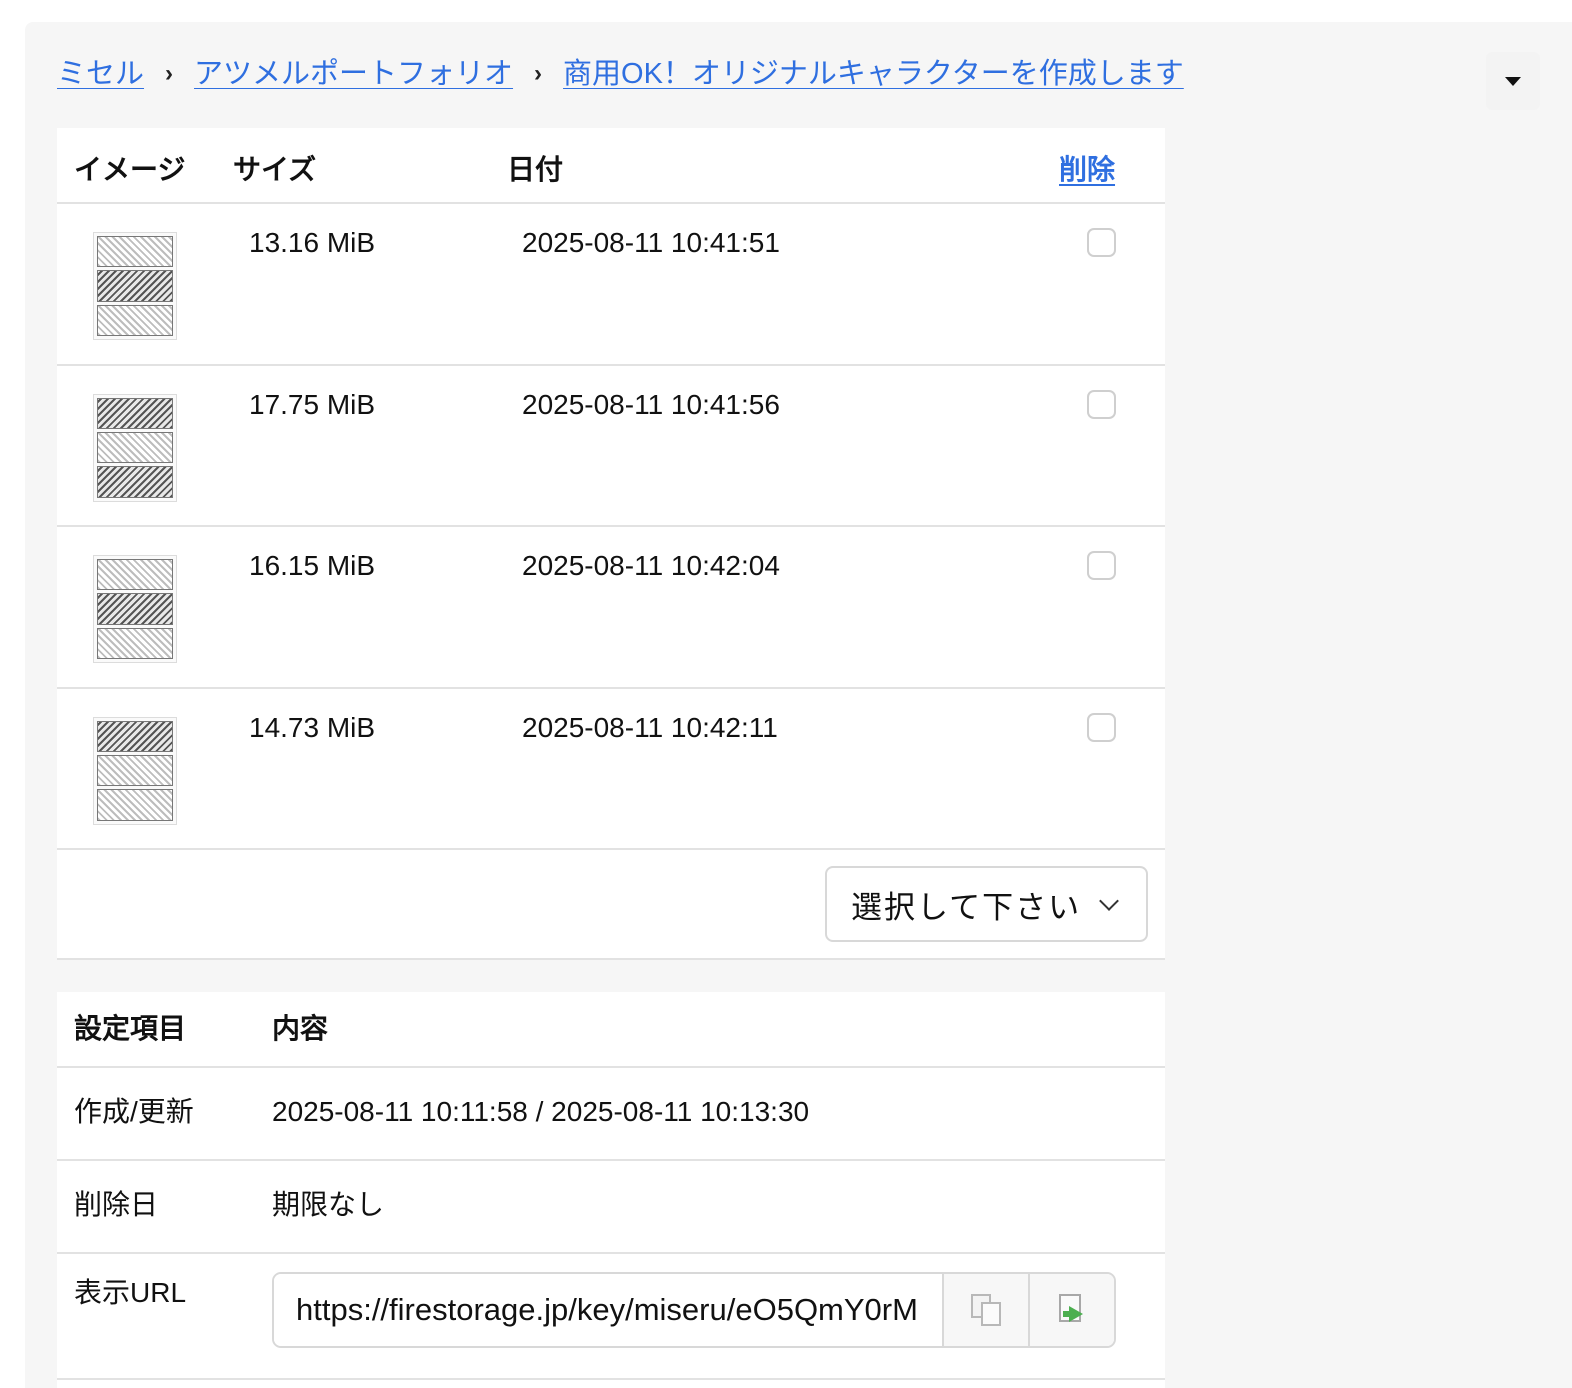  Describe the element at coordinates (611, 285) in the screenshot. I see `table-row: 13.16 MiB 2025-08-11 10:41:51` at that location.